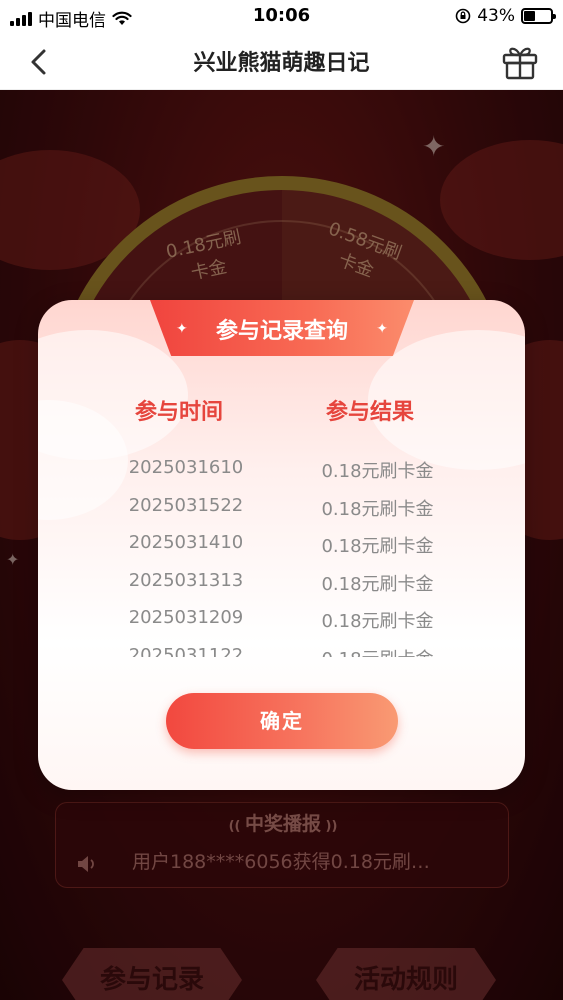 This screenshot has width=563, height=1000. Describe the element at coordinates (520, 61) in the screenshot. I see `gift-icon` at that location.